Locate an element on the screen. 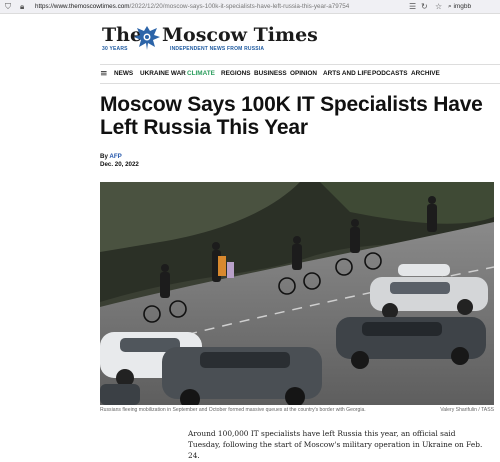 The width and height of the screenshot is (500, 462). photo-credit: Valery Sharifulin / TASS is located at coordinates (467, 410).